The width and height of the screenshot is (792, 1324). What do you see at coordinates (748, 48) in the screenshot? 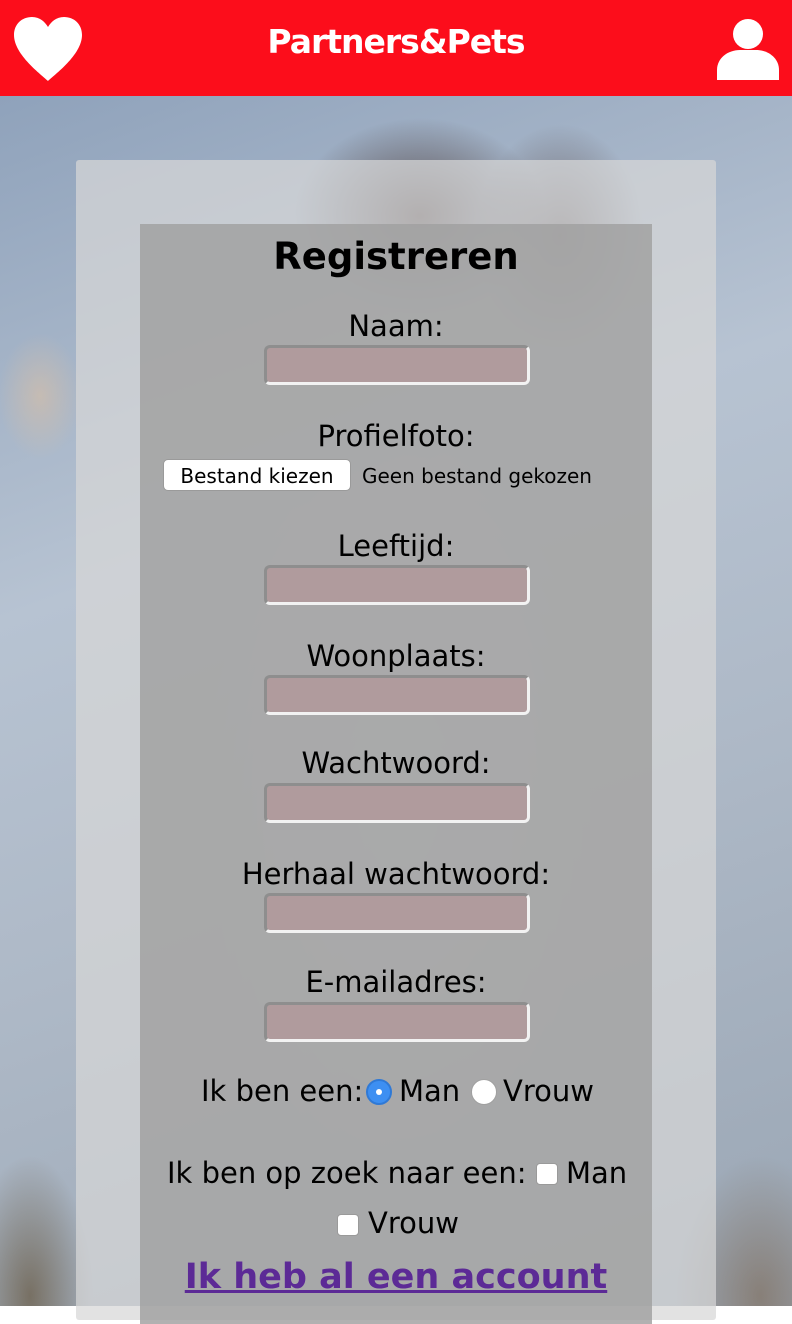
I see `user-icon` at bounding box center [748, 48].